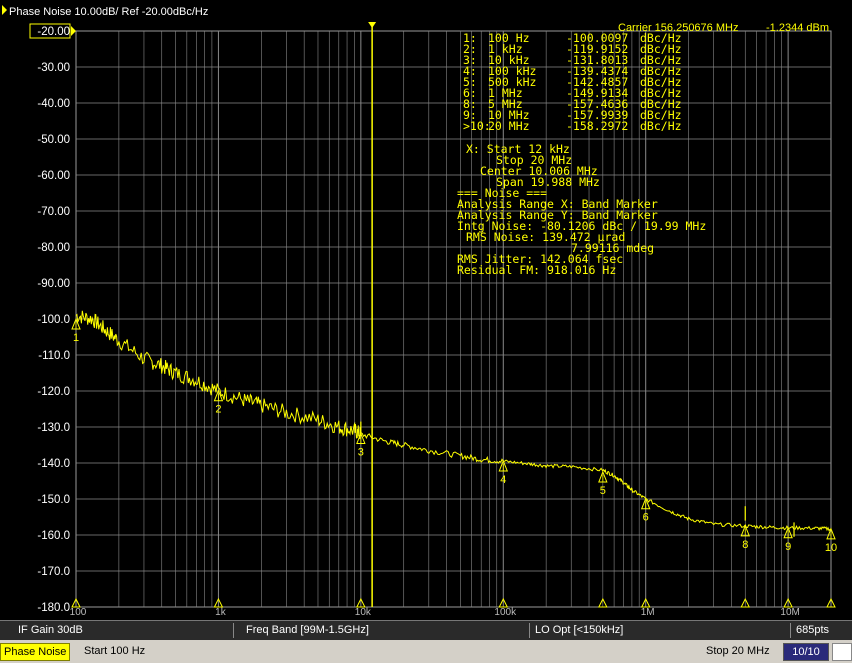  Describe the element at coordinates (797, 28) in the screenshot. I see `carrier-power: -1.2344 dBm` at that location.